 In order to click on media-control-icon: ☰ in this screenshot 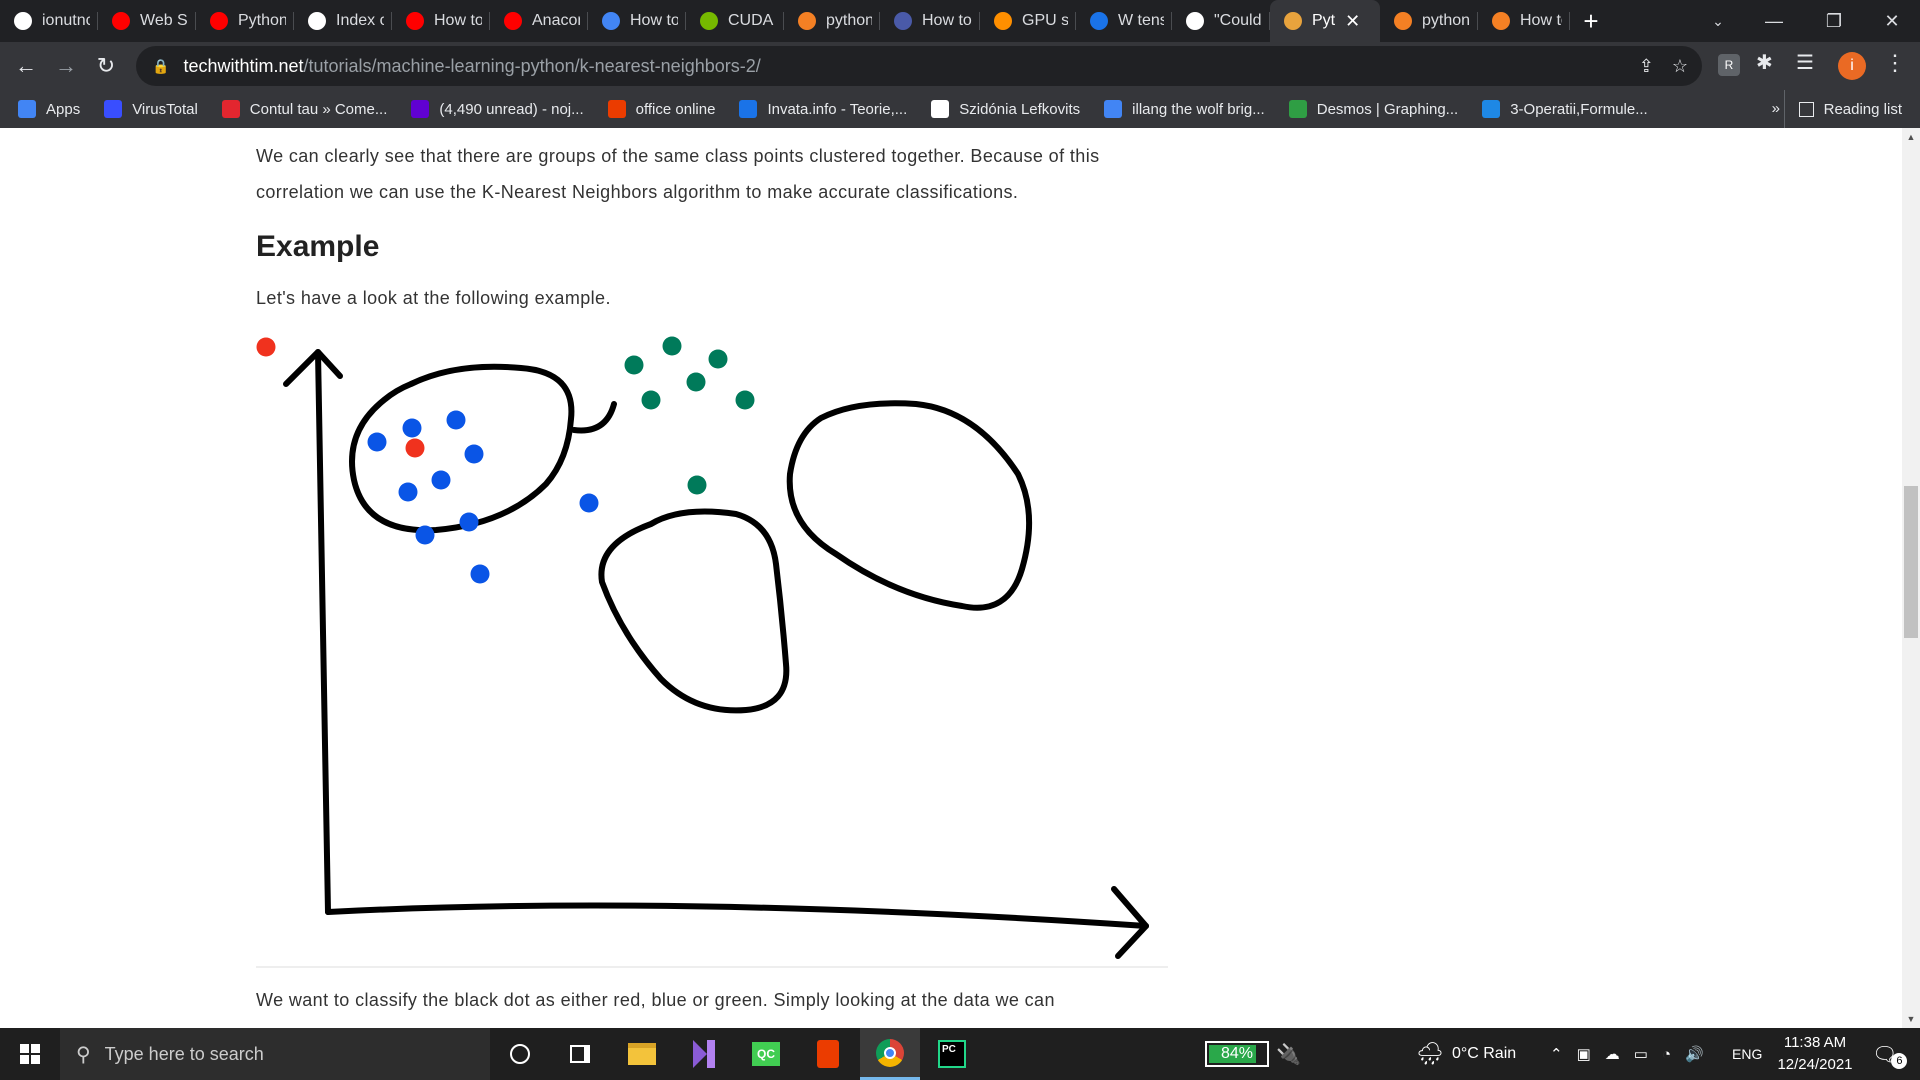, I will do `click(1805, 62)`.